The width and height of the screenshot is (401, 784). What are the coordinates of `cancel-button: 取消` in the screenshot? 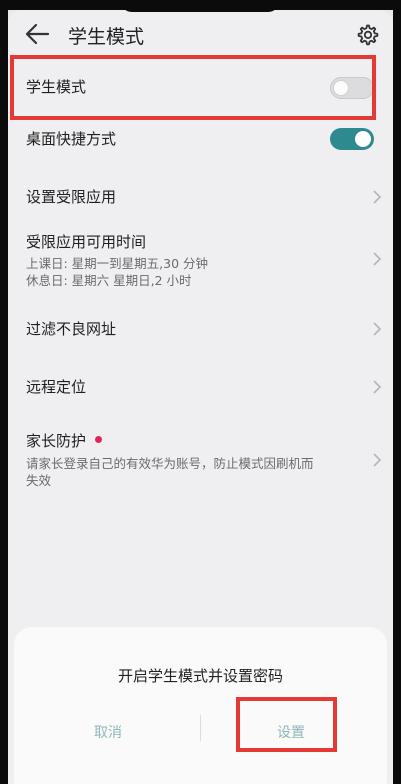 It's located at (108, 732).